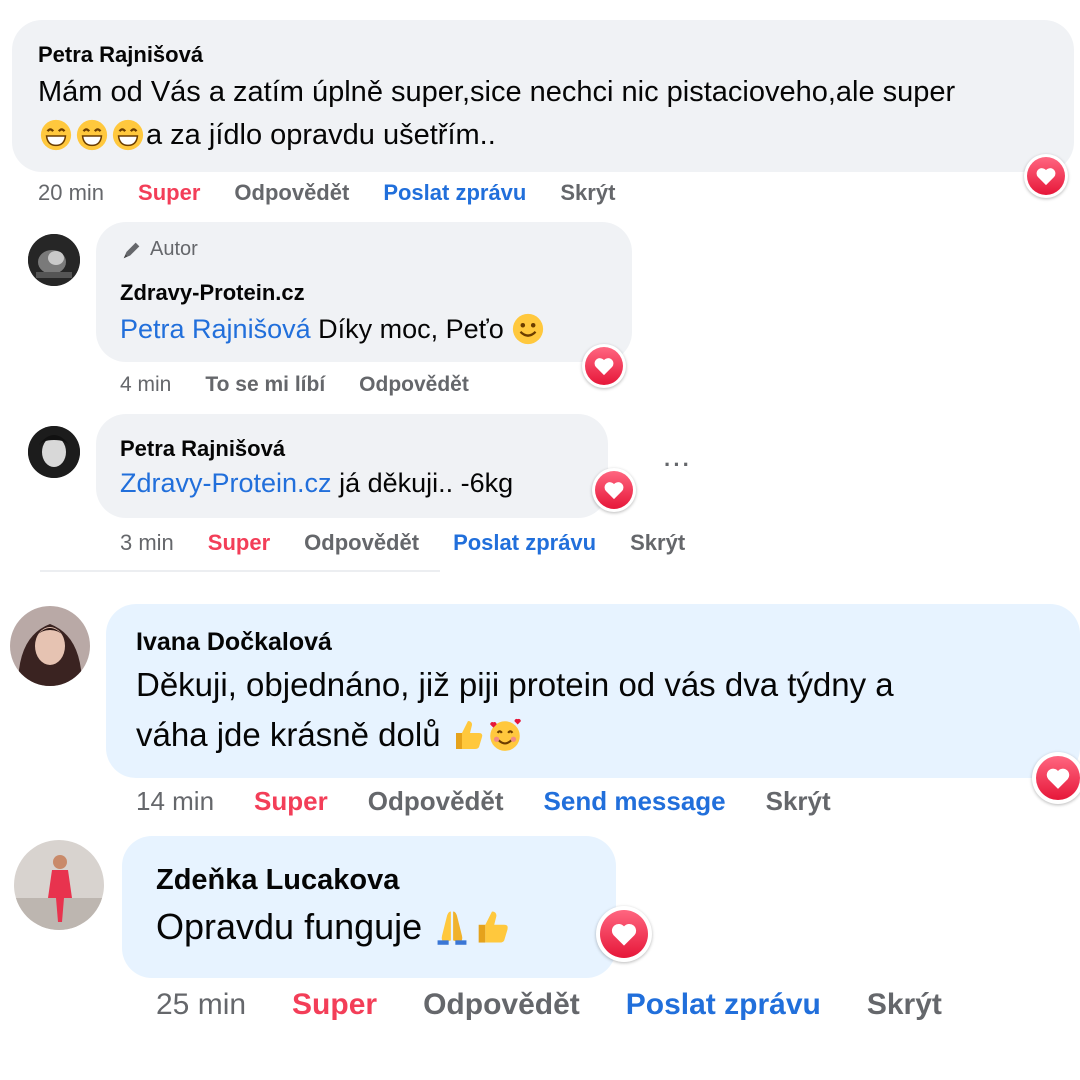  What do you see at coordinates (321, 134) in the screenshot?
I see `comment-text-line2: a za jídlo opravdu ušetřím..` at bounding box center [321, 134].